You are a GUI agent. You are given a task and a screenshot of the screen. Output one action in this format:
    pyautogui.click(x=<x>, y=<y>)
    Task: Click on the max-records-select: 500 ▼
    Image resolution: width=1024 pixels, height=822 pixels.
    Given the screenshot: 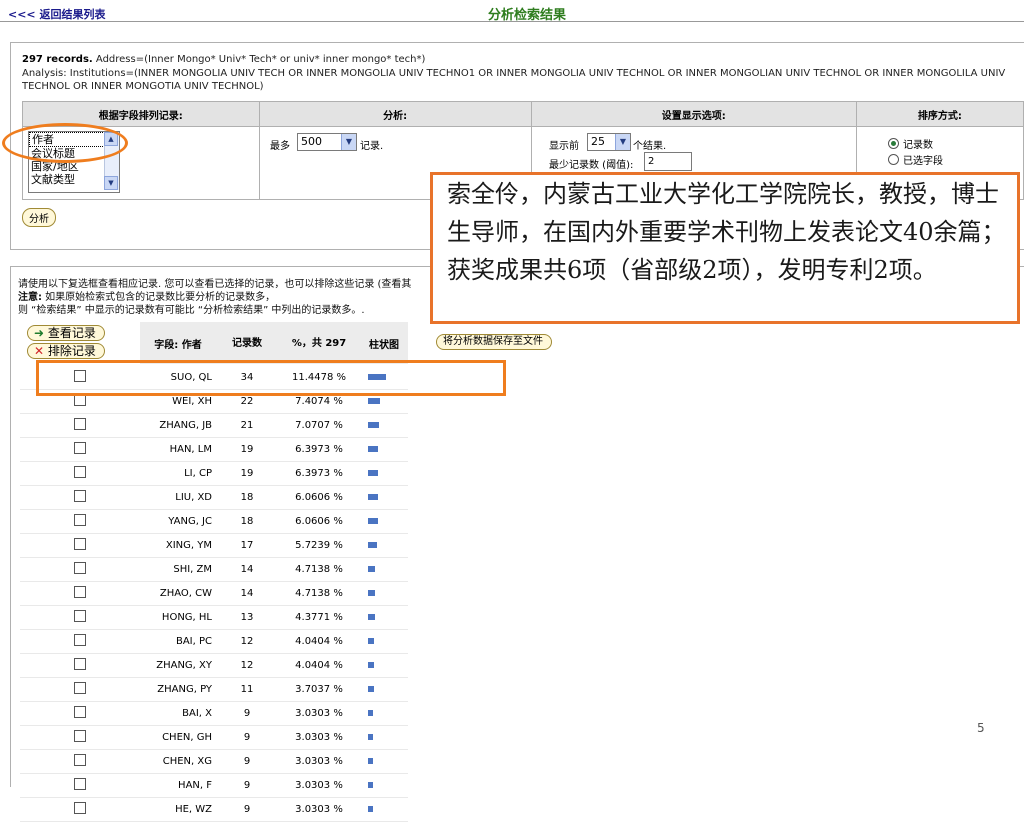 What is the action you would take?
    pyautogui.click(x=327, y=142)
    